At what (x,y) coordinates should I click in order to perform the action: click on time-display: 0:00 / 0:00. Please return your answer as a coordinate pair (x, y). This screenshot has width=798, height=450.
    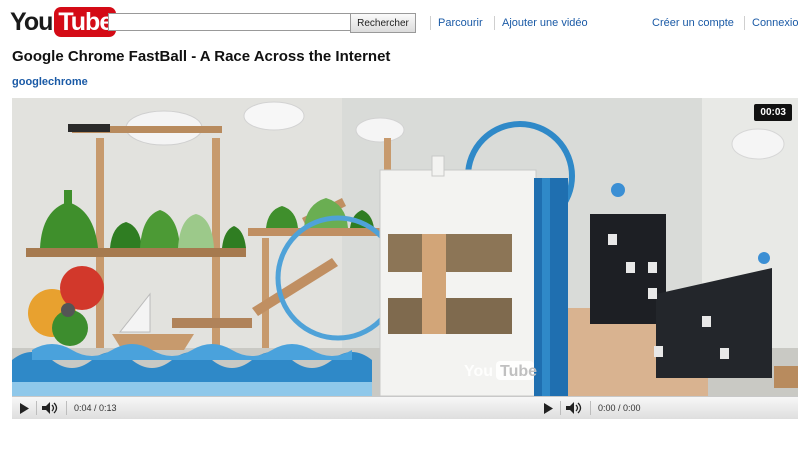
    Looking at the image, I should click on (619, 408).